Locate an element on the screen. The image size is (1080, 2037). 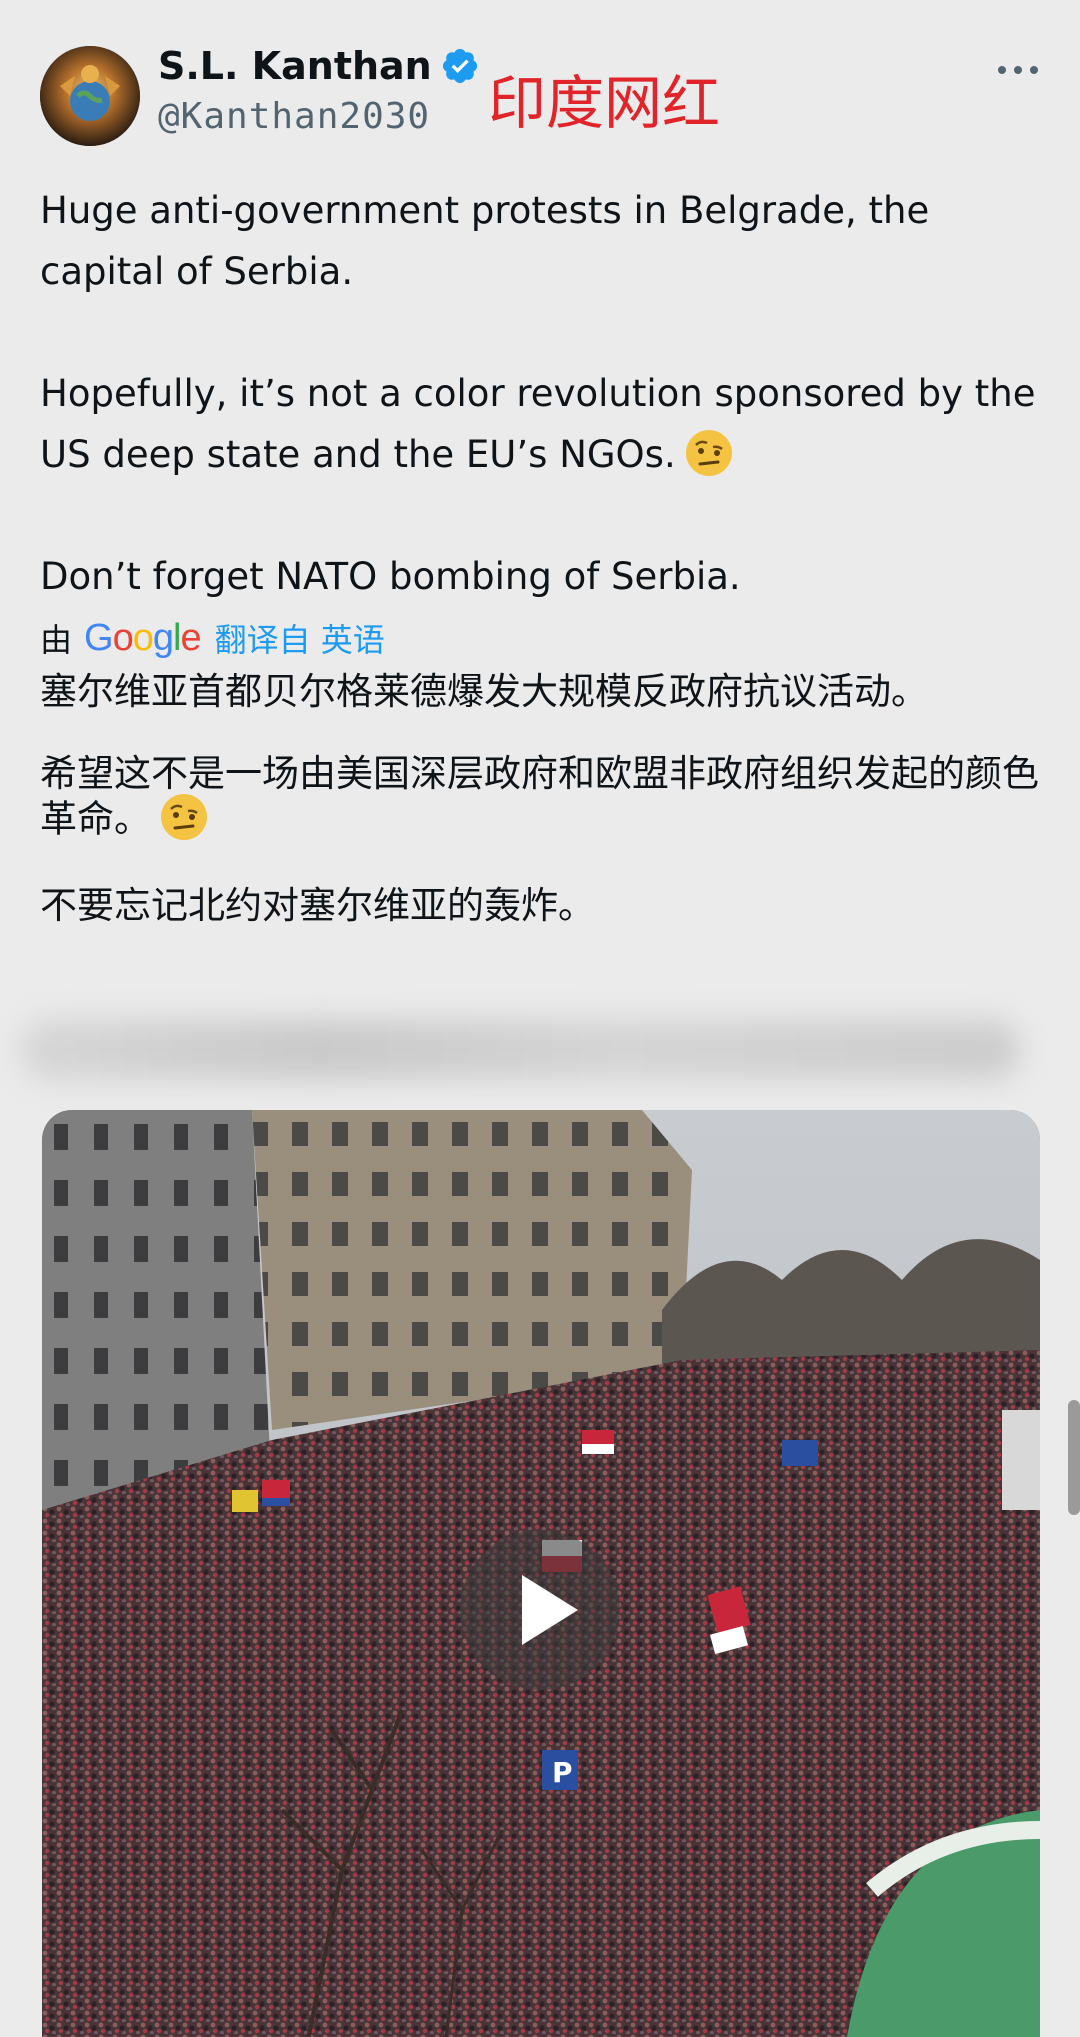
verified-badge-icon is located at coordinates (459, 66).